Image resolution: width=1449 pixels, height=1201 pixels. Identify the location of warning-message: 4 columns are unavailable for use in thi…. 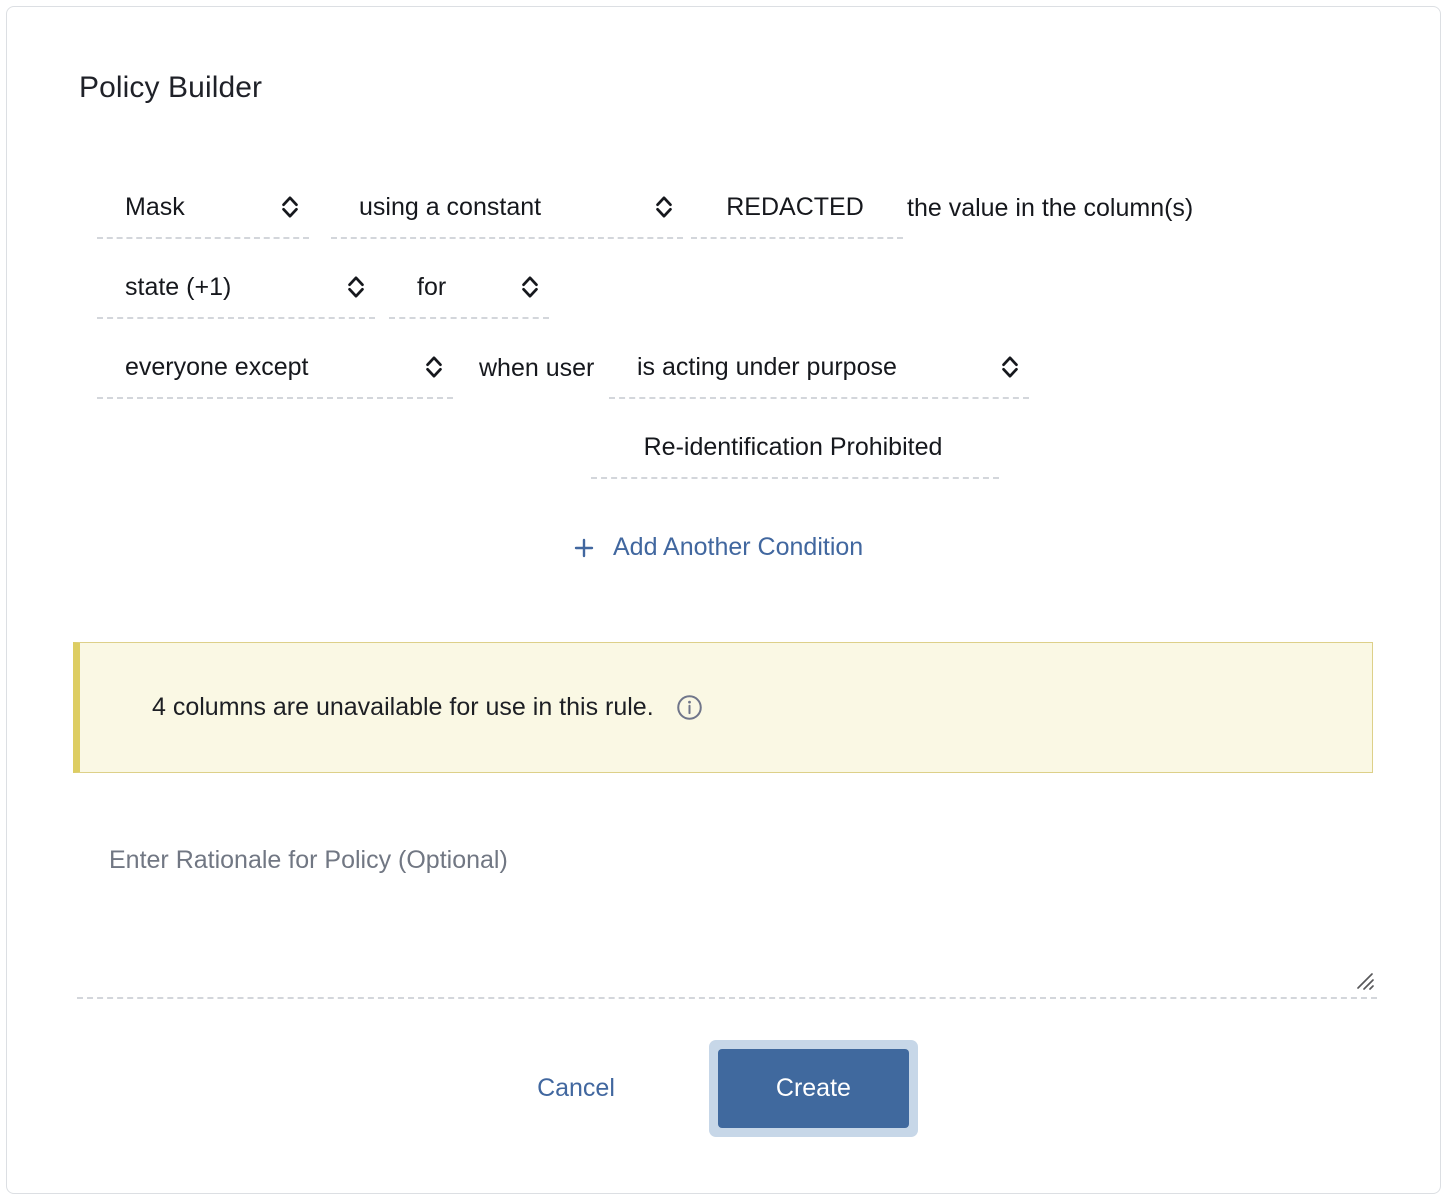
(403, 707).